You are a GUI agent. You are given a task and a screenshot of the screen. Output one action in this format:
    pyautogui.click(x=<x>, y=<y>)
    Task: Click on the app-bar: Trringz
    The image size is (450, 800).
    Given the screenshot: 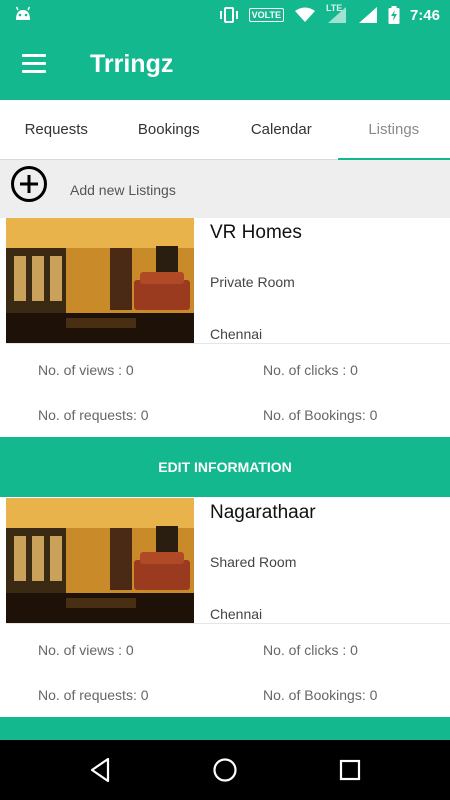 What is the action you would take?
    pyautogui.click(x=225, y=65)
    